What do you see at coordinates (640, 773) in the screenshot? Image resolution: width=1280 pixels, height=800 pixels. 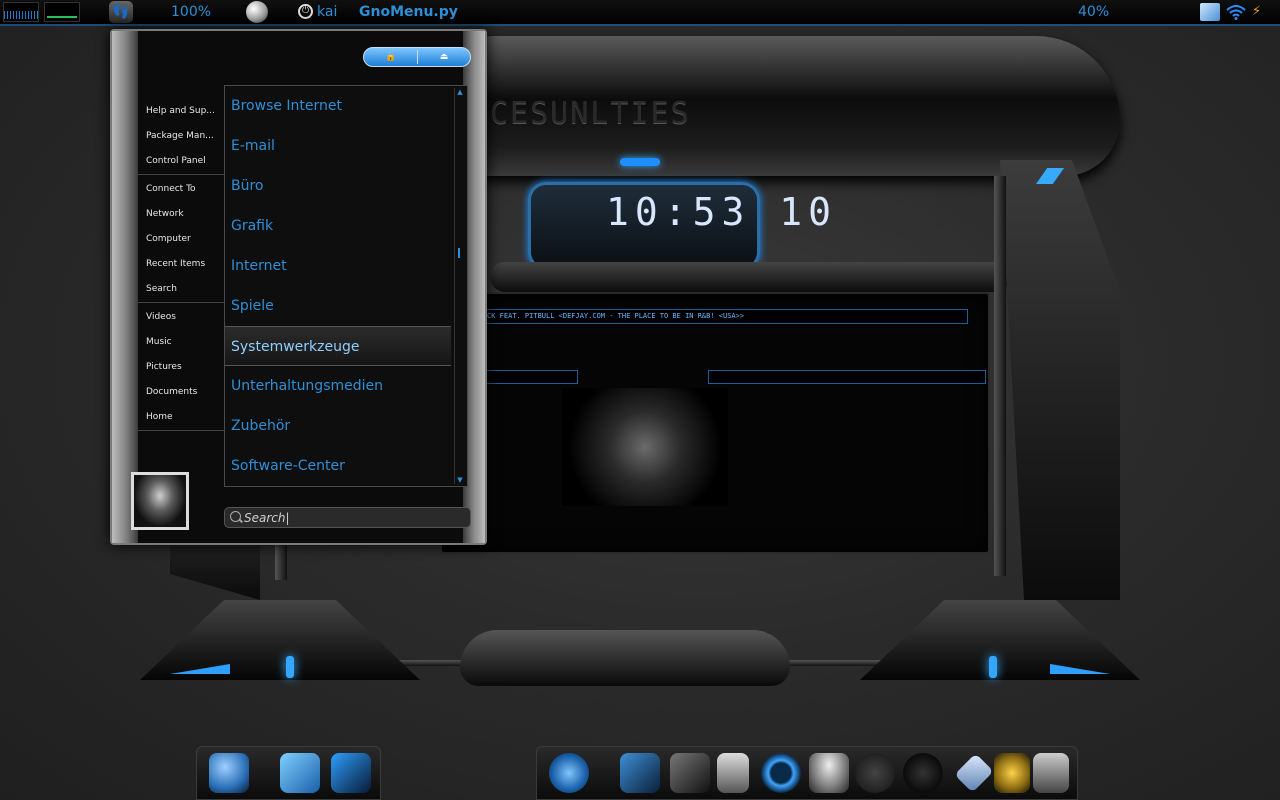 I see `monitor-icon` at bounding box center [640, 773].